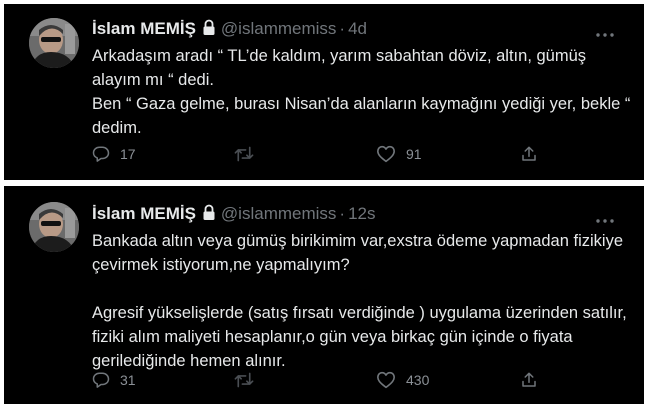 The width and height of the screenshot is (650, 408). What do you see at coordinates (114, 154) in the screenshot?
I see `reply-button: 17` at bounding box center [114, 154].